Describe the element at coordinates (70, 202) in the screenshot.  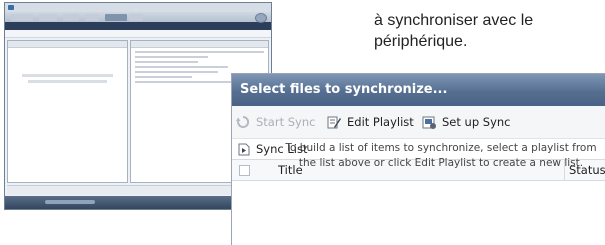
I see `thumb-player-controls` at that location.